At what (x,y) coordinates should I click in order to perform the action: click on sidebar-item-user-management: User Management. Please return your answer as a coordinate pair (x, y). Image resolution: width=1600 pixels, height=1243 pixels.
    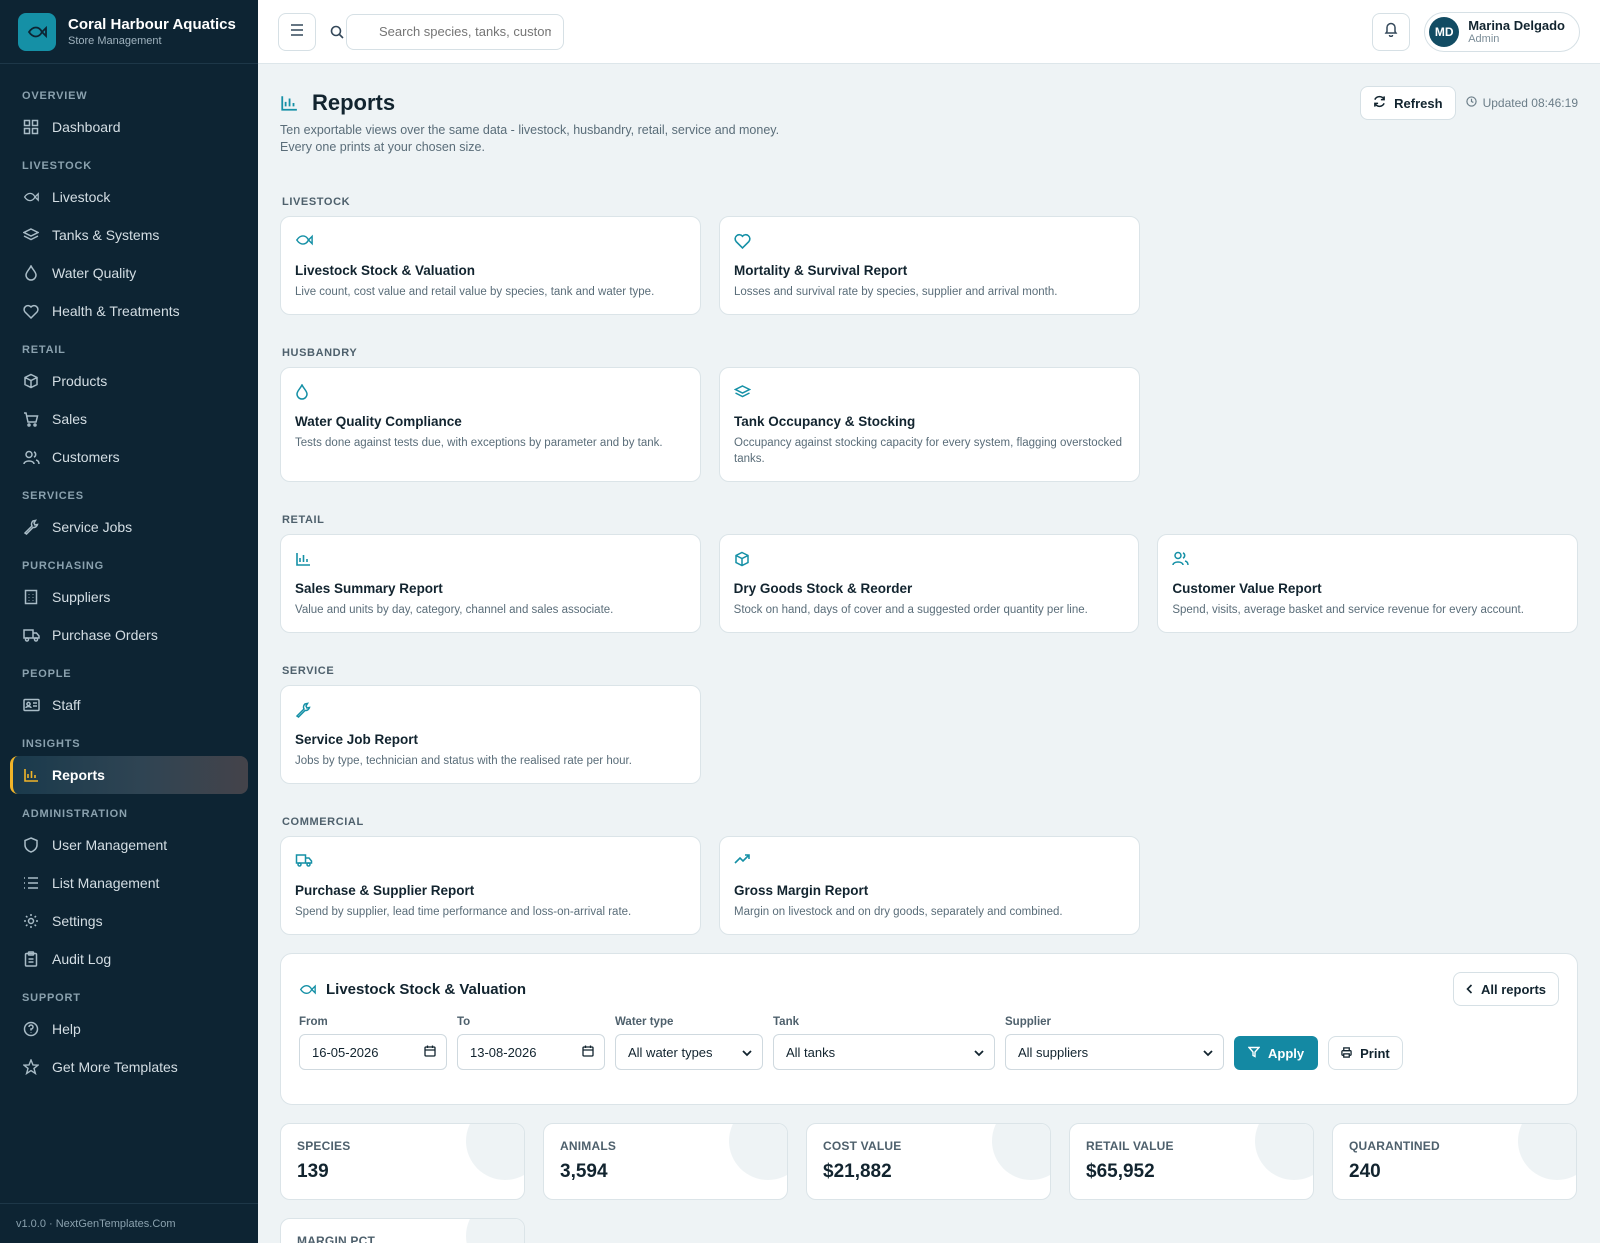
    Looking at the image, I should click on (129, 845).